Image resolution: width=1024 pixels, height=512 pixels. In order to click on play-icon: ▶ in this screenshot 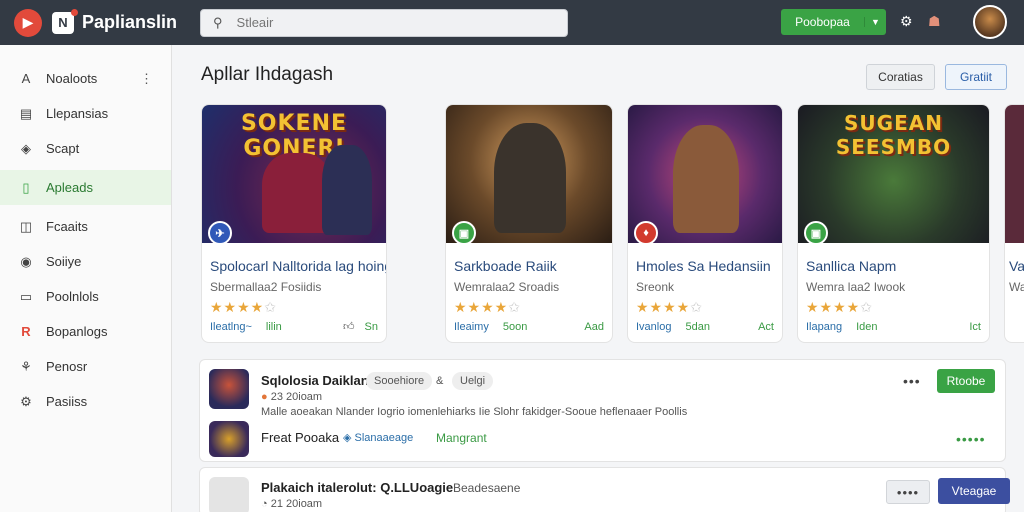, I will do `click(28, 22)`.